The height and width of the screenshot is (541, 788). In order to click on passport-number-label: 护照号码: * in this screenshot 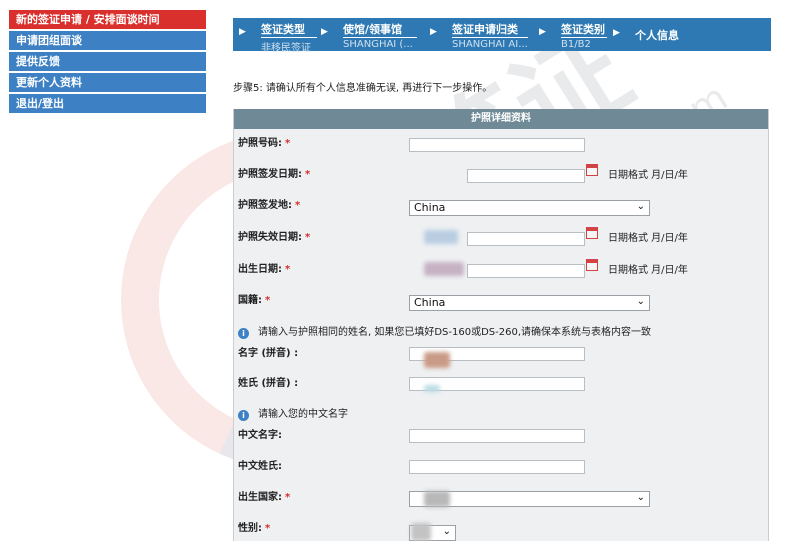, I will do `click(264, 141)`.